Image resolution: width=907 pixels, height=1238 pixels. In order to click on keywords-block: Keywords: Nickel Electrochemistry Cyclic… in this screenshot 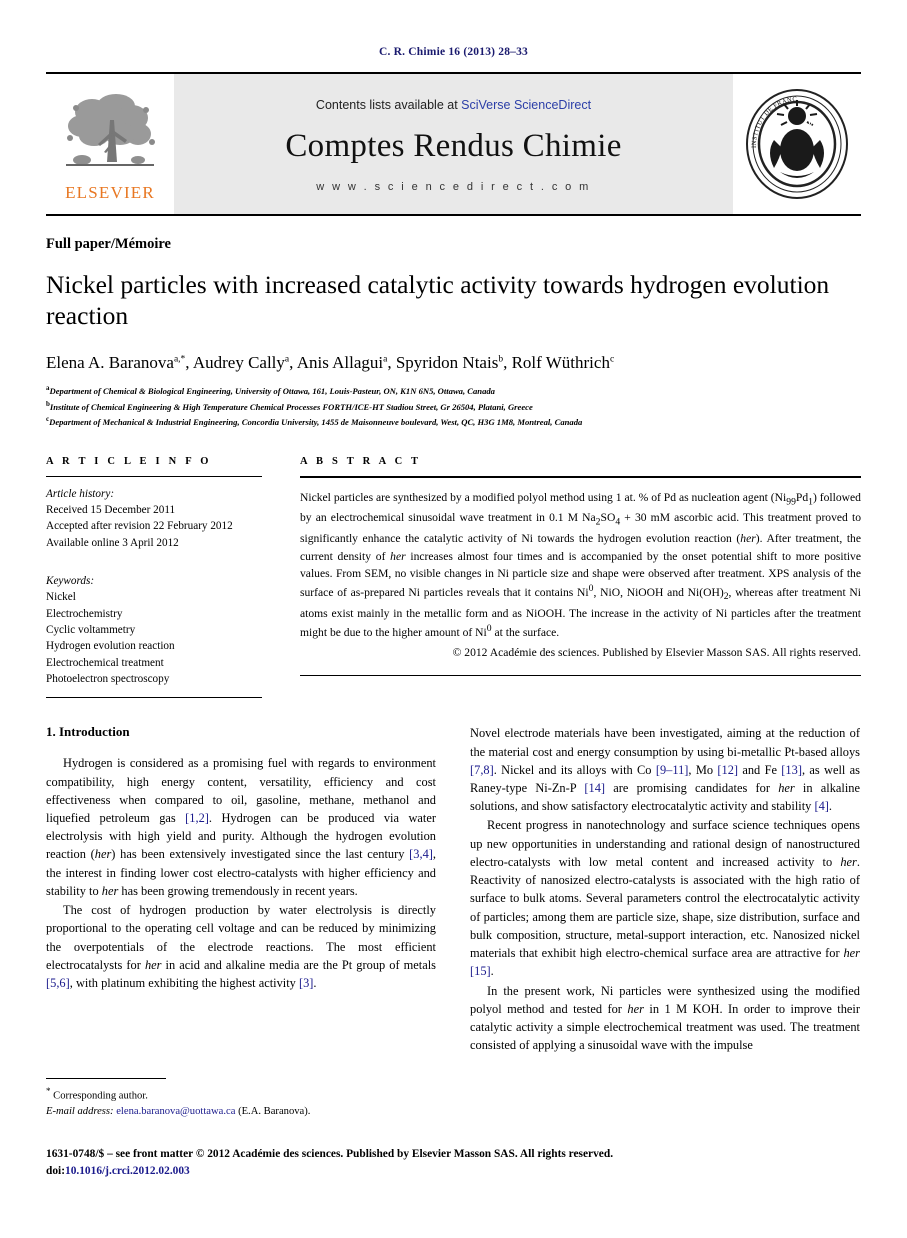, I will do `click(154, 630)`.